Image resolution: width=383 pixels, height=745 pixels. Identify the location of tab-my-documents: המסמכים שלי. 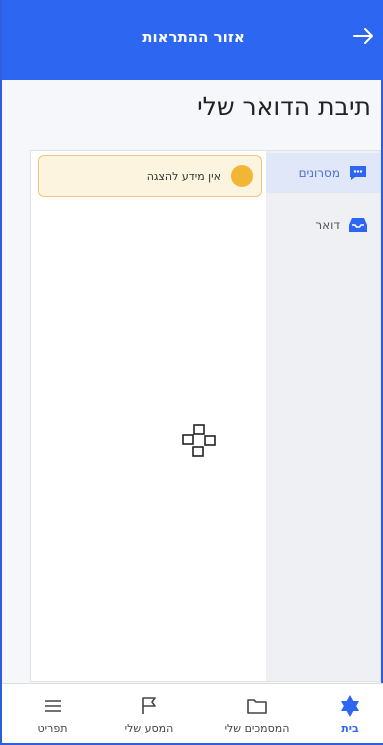
(257, 714).